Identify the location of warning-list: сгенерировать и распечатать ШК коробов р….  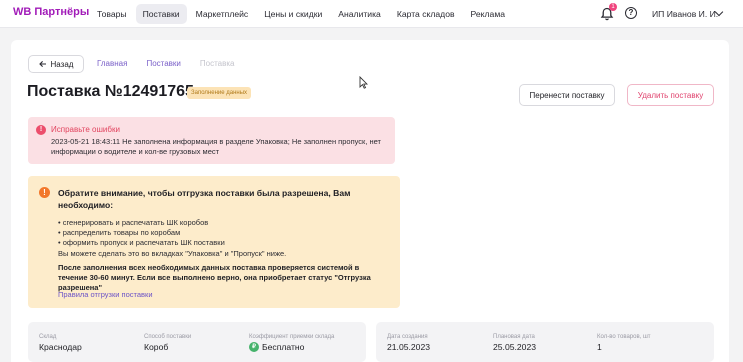
(141, 233).